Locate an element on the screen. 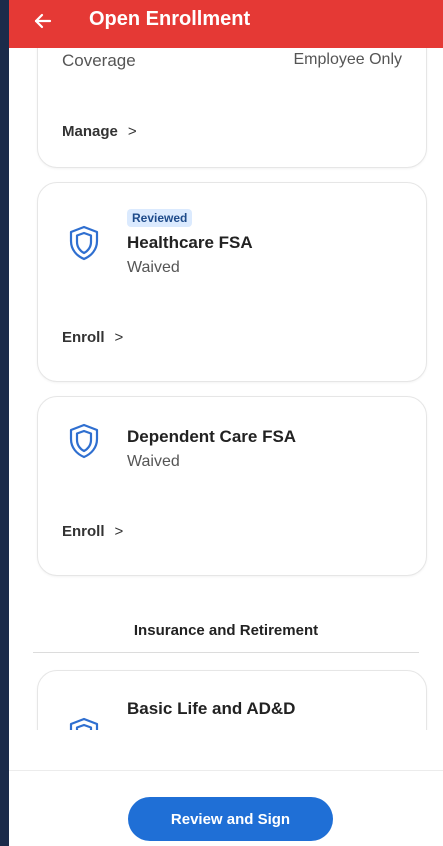 This screenshot has width=443, height=846. bottom-action-bar: Review and Sign is located at coordinates (226, 808).